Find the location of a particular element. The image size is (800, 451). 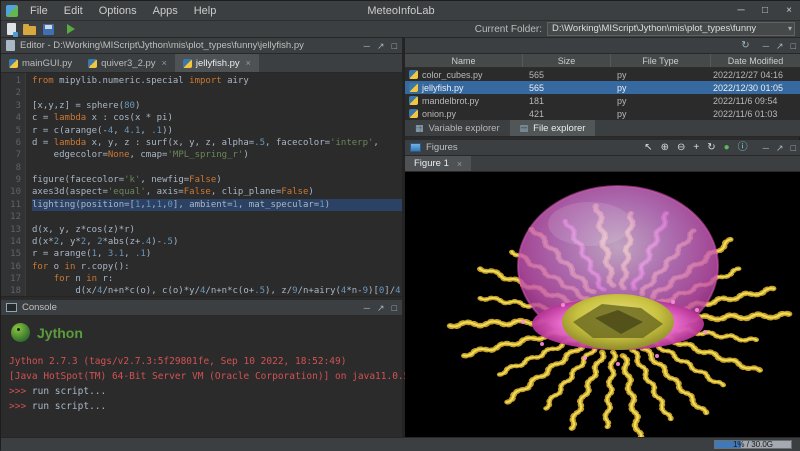

new-file-icon is located at coordinates (12, 30).